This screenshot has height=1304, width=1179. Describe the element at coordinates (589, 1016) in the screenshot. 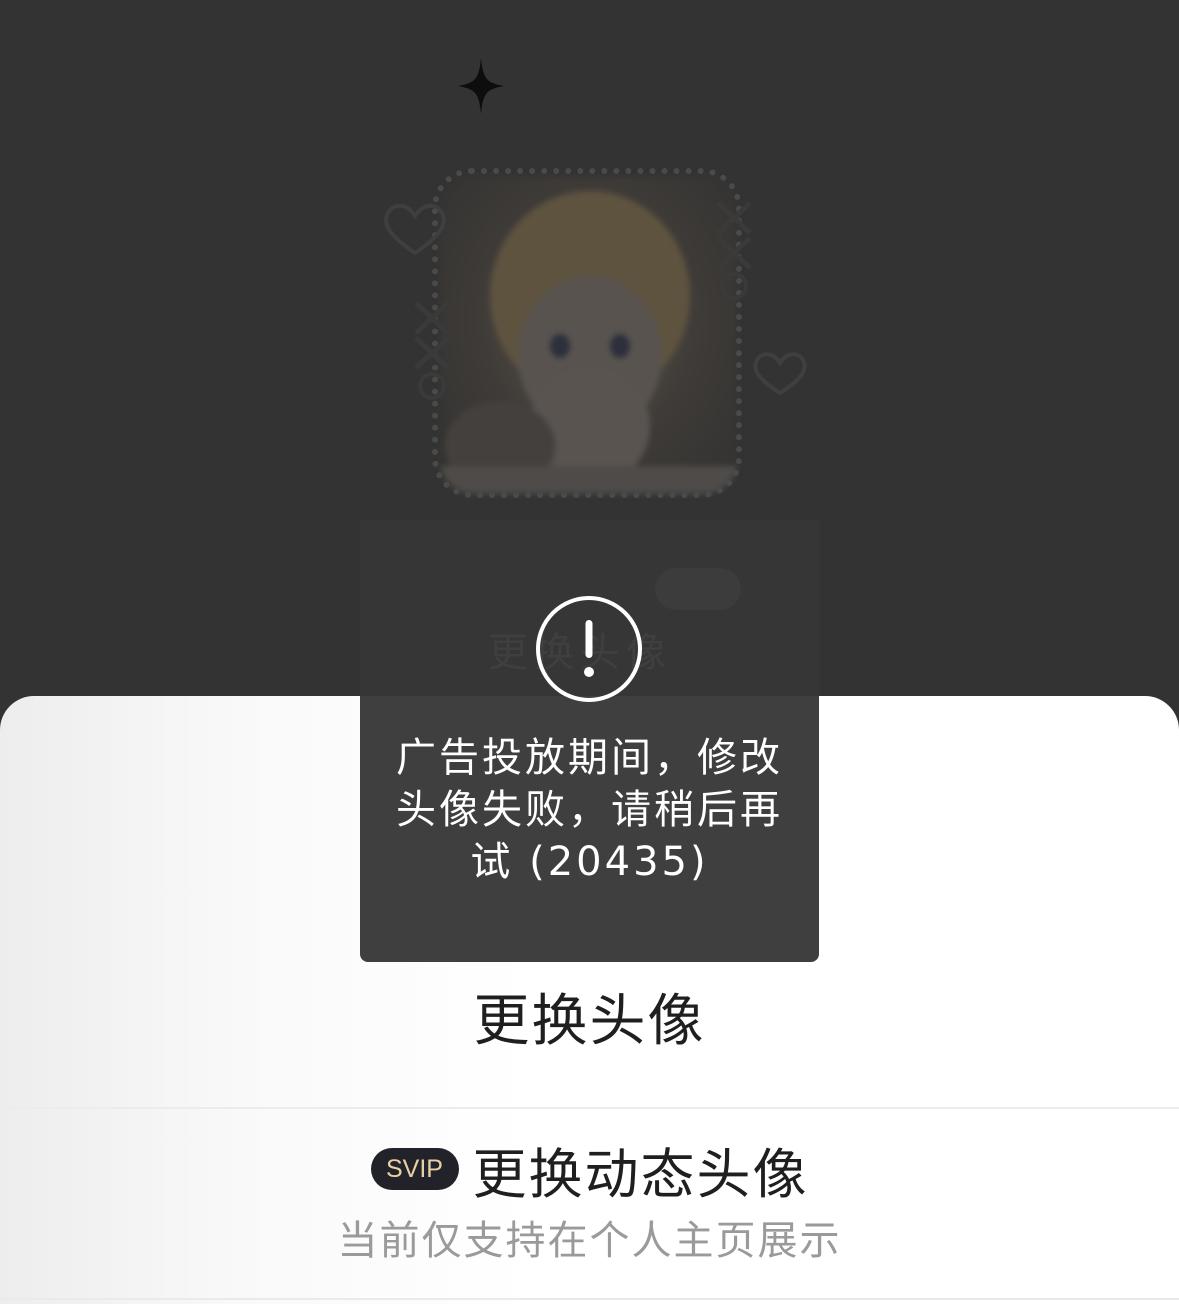

I see `change-avatar-button: 更换头像` at that location.